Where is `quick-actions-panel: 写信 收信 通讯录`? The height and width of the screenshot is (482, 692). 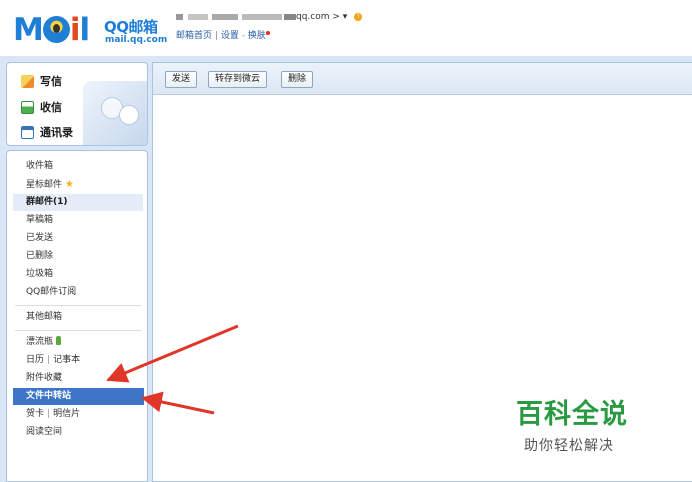 quick-actions-panel: 写信 收信 通讯录 is located at coordinates (77, 104).